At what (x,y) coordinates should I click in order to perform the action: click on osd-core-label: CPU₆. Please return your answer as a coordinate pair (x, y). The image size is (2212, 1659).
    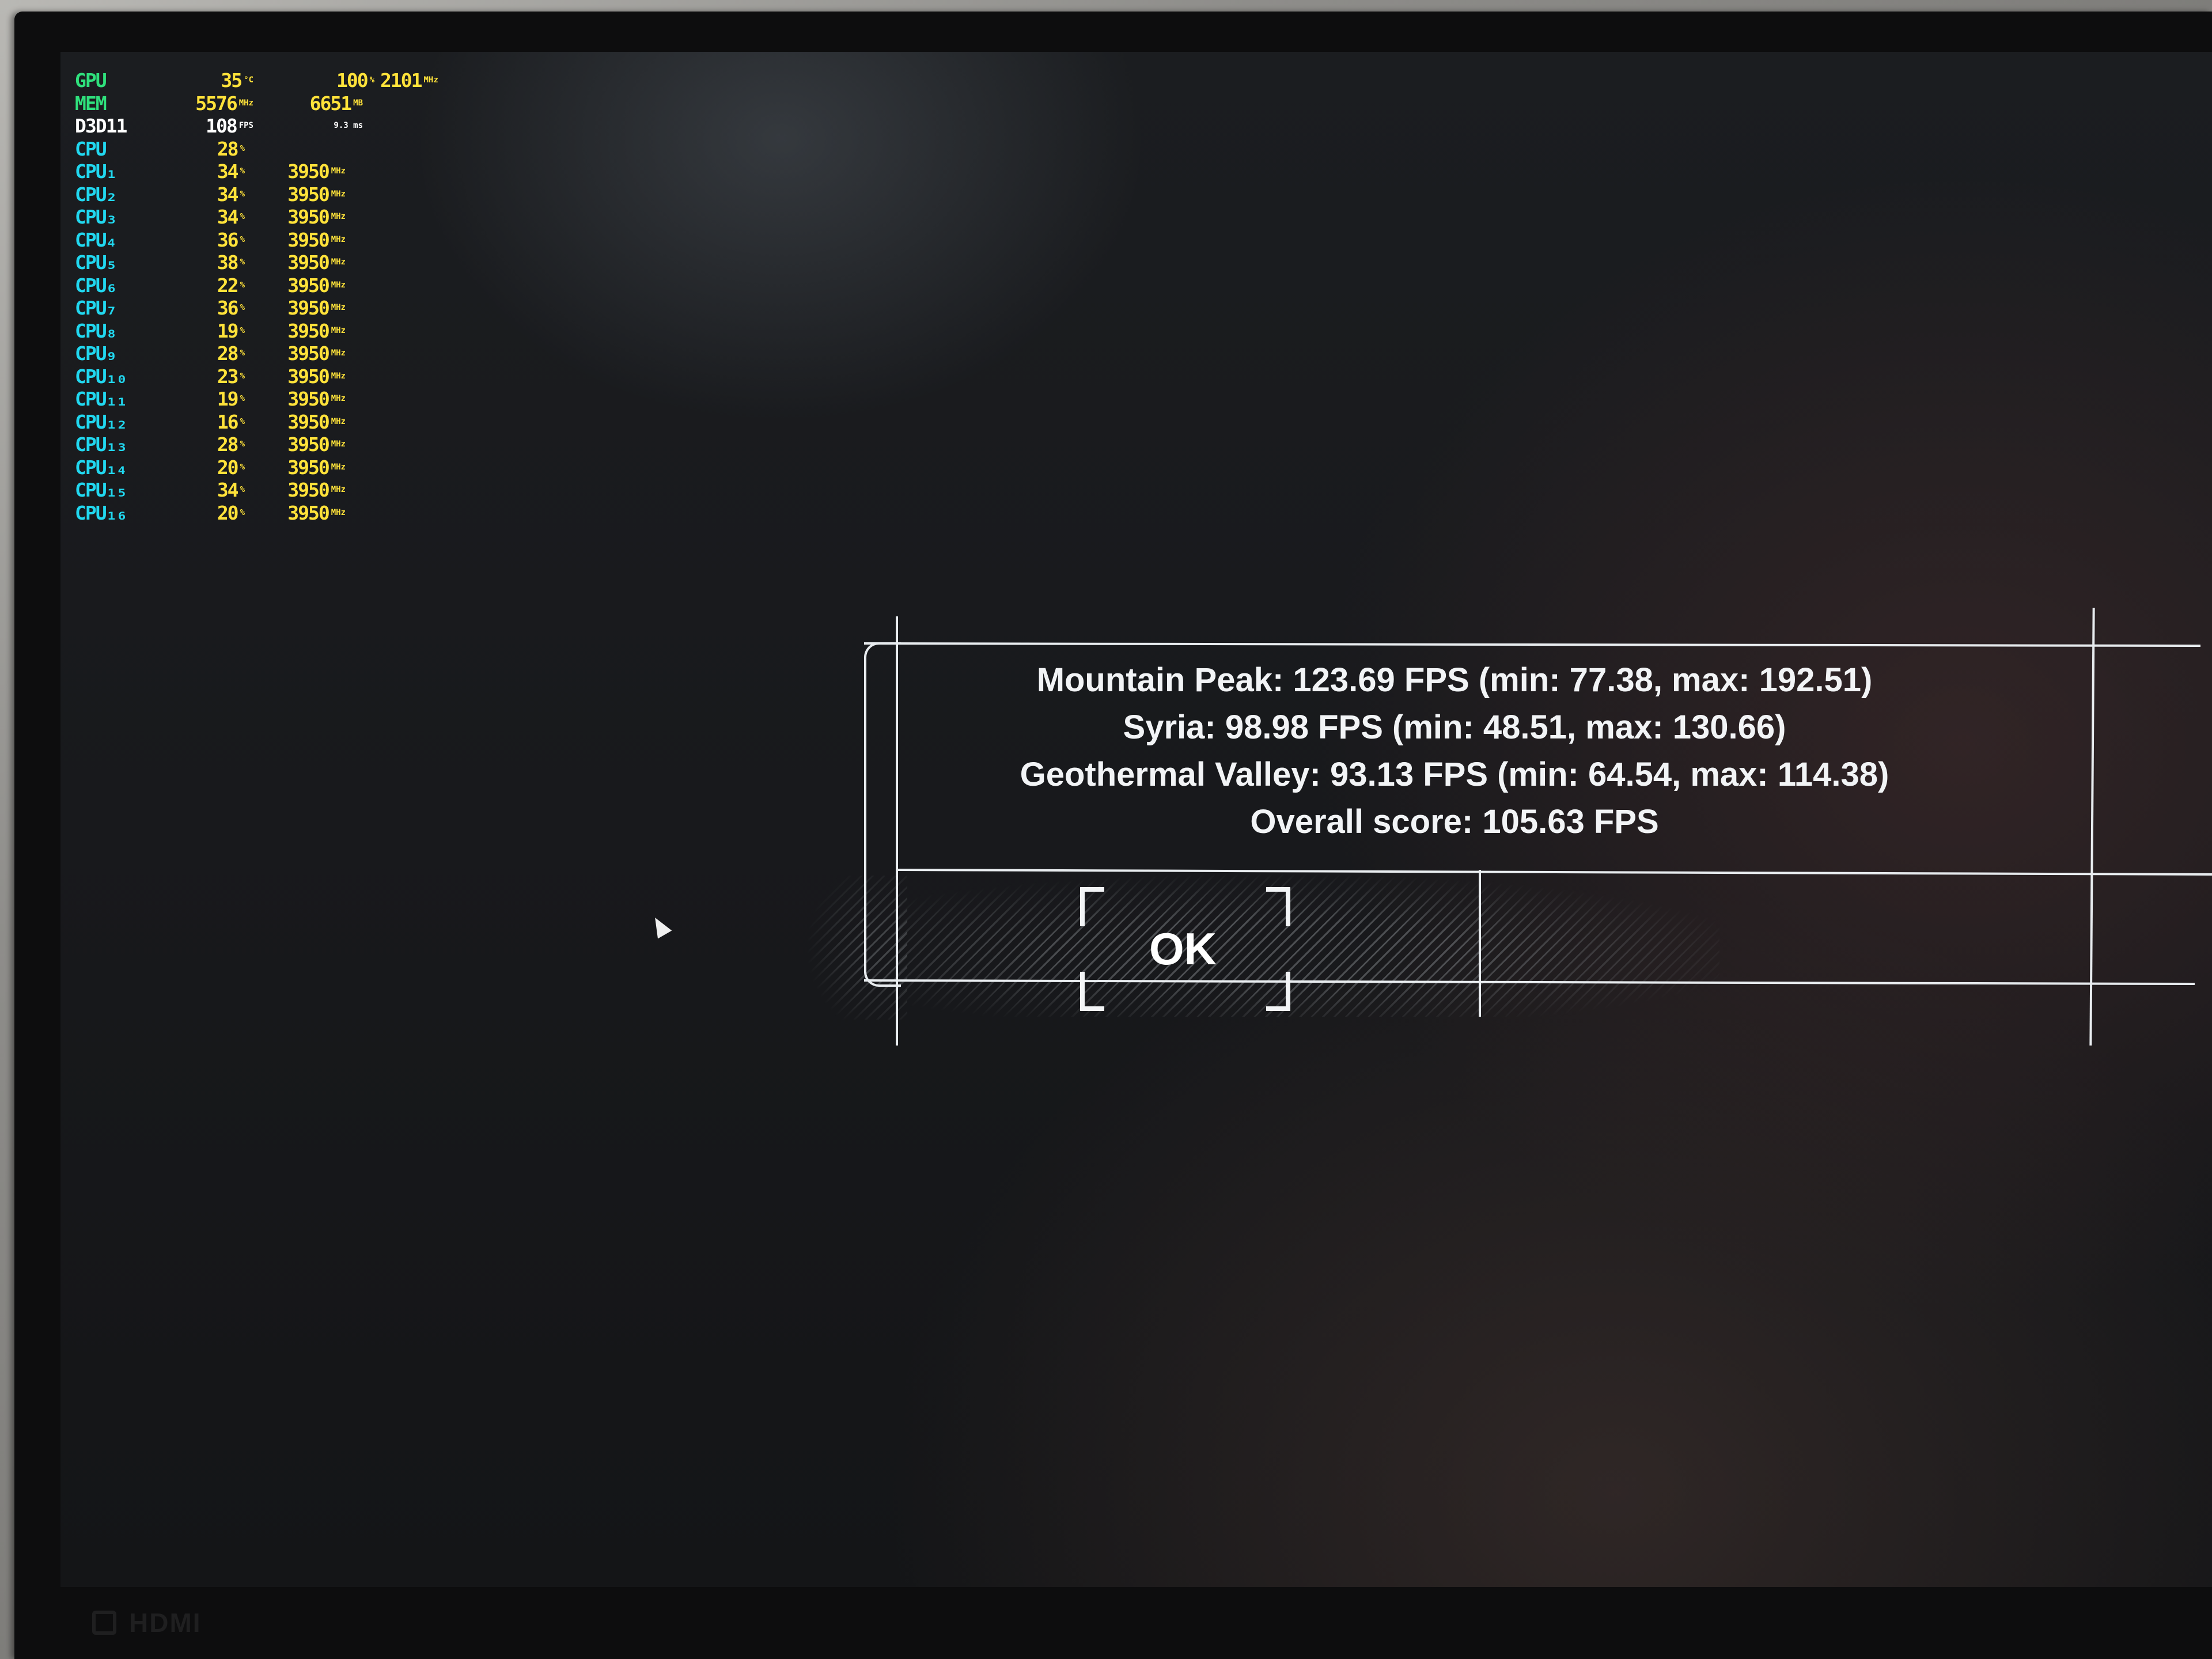
    Looking at the image, I should click on (96, 285).